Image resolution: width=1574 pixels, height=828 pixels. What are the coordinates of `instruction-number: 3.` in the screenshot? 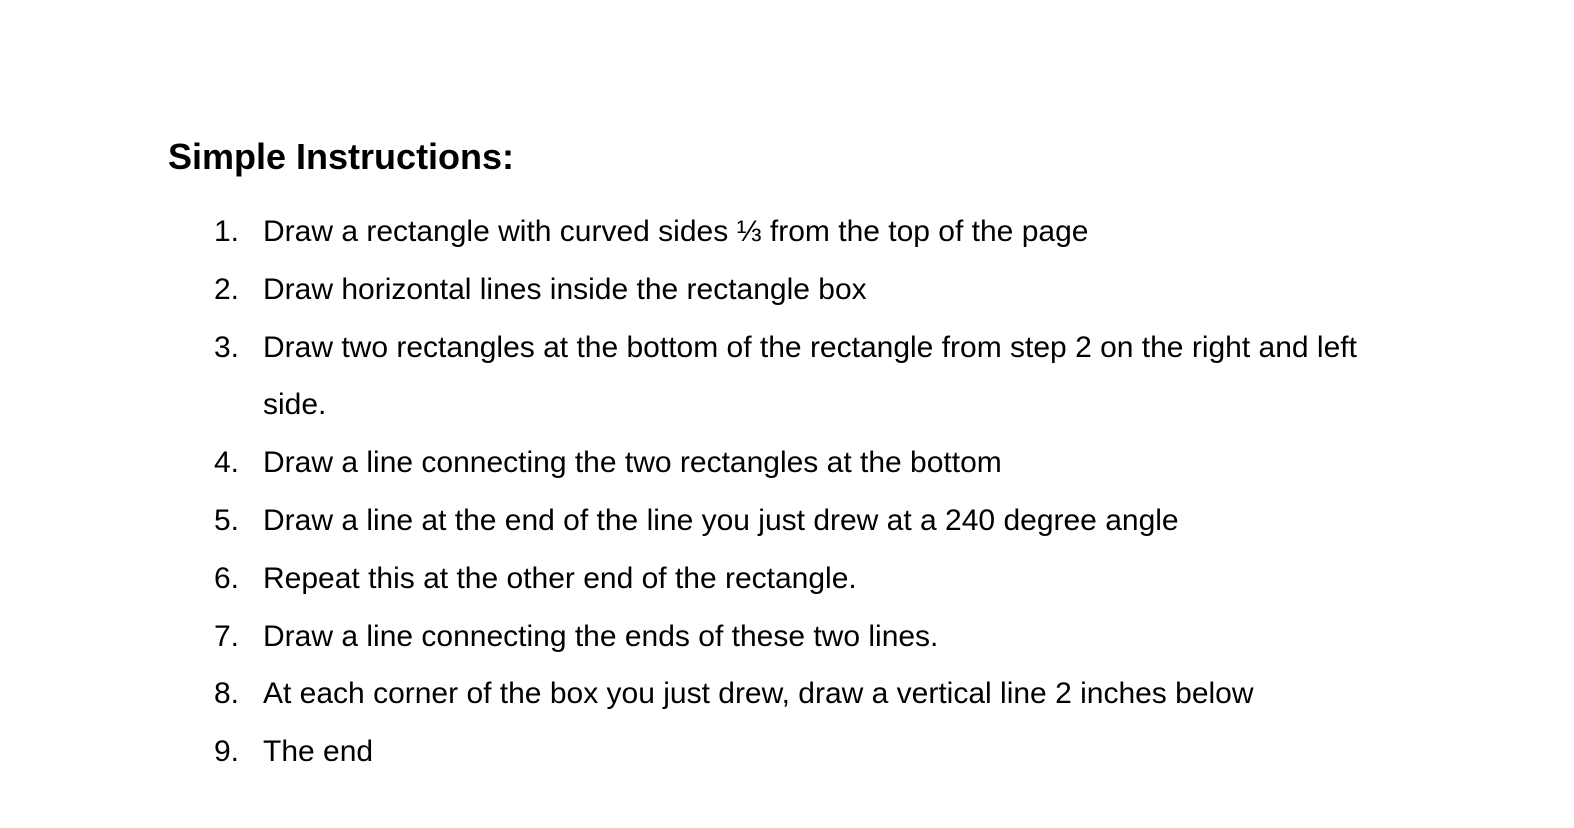 It's located at (227, 347).